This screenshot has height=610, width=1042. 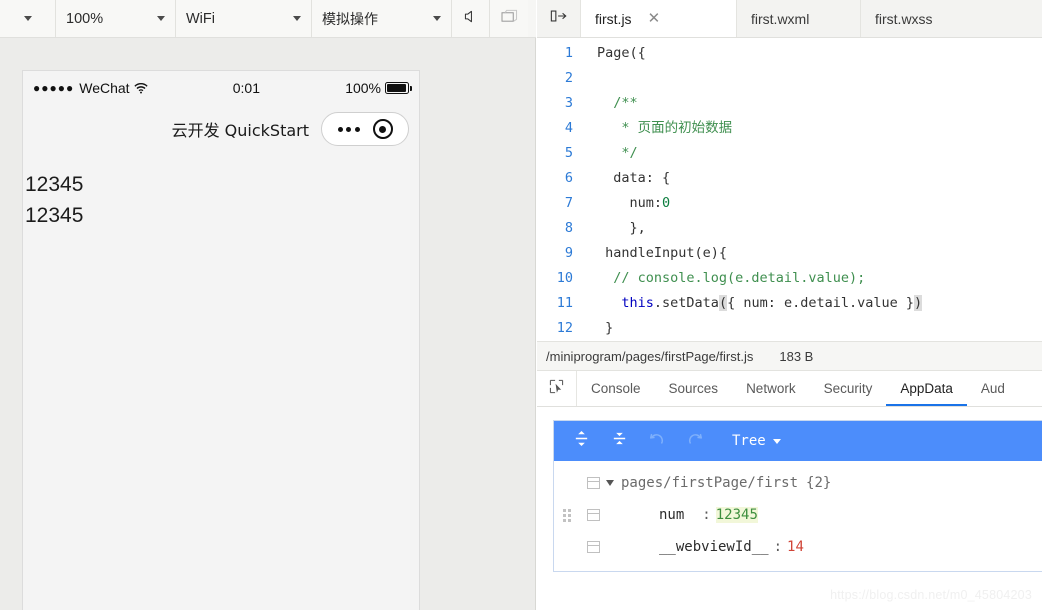 What do you see at coordinates (789, 203) in the screenshot?
I see `code-line: 7 num:0` at bounding box center [789, 203].